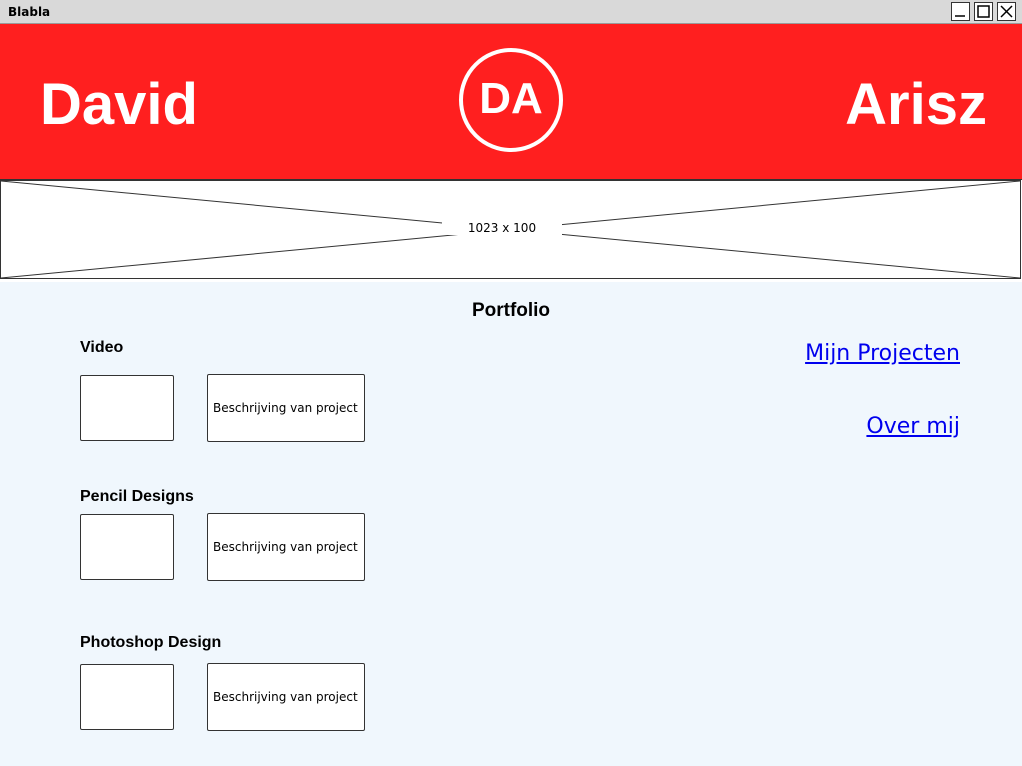 This screenshot has width=1022, height=766. Describe the element at coordinates (511, 310) in the screenshot. I see `page-title: Portfolio` at that location.